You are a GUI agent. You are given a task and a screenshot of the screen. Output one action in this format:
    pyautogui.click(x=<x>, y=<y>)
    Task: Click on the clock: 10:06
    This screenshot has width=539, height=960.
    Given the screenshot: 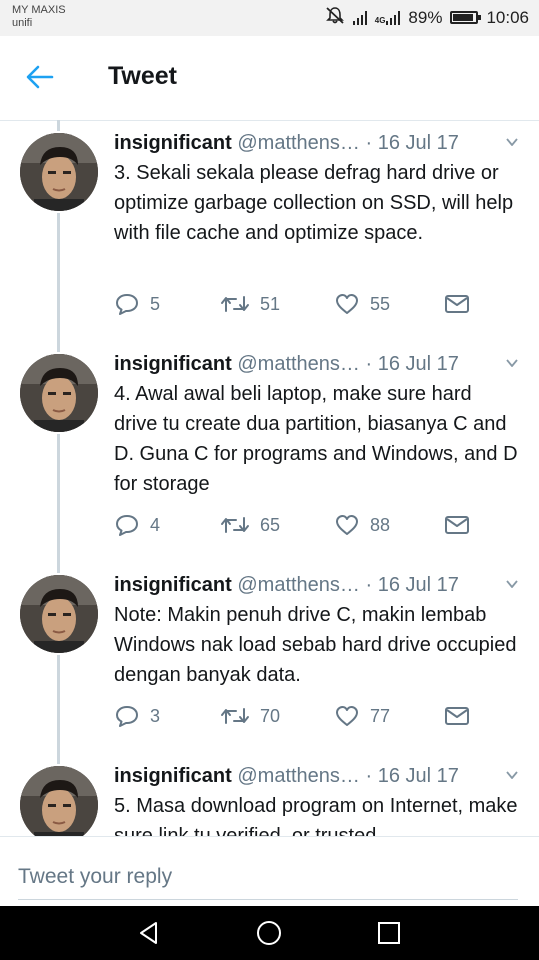 What is the action you would take?
    pyautogui.click(x=507, y=17)
    